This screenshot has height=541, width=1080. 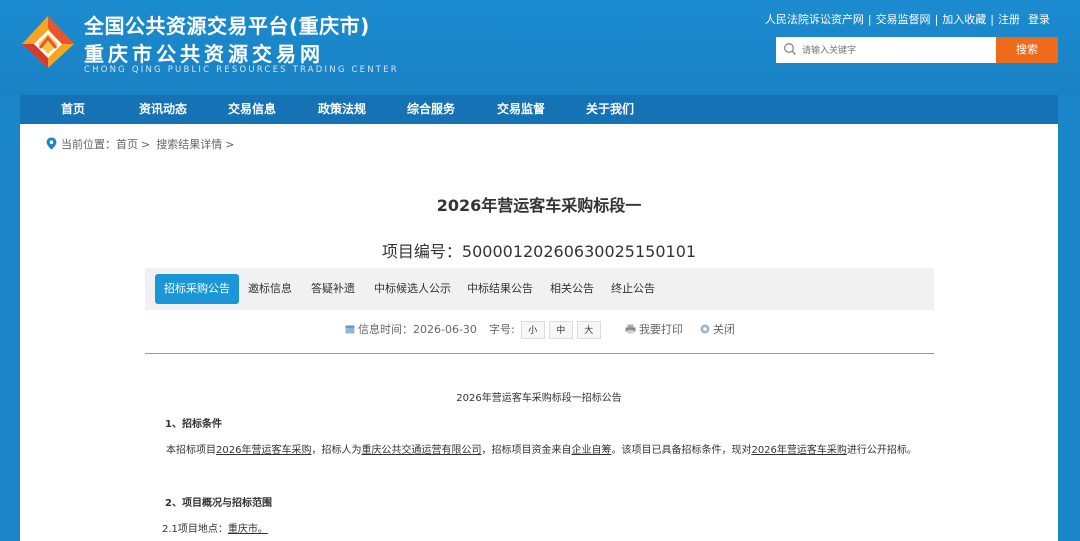 What do you see at coordinates (560, 330) in the screenshot?
I see `font-medium-button: 中` at bounding box center [560, 330].